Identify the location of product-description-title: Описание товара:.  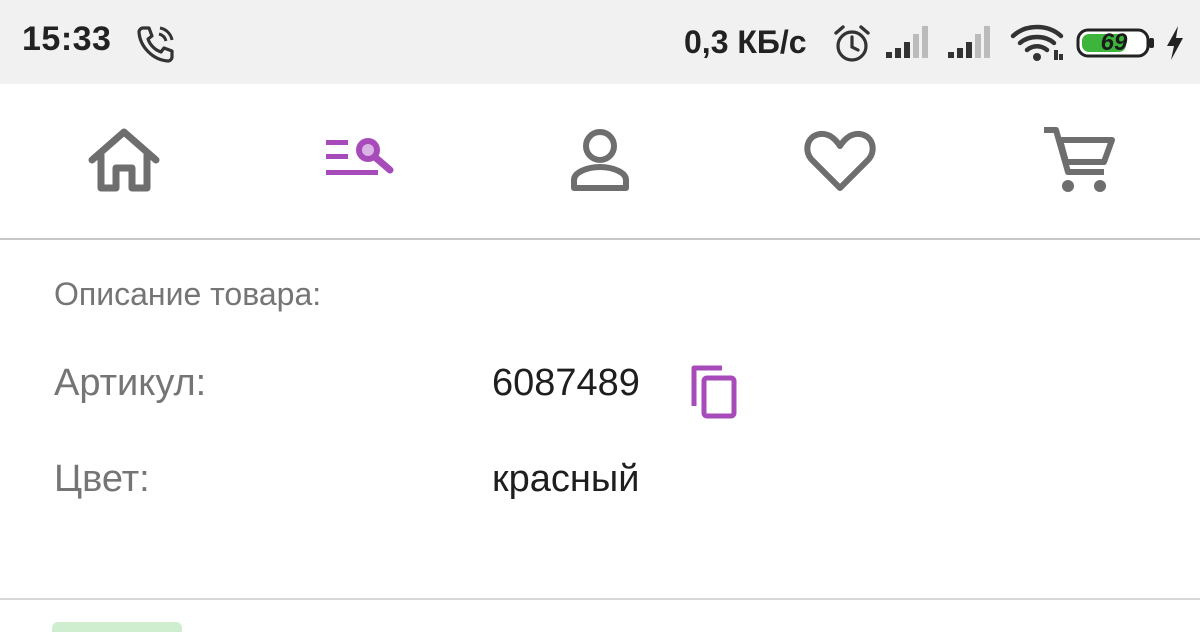
(188, 294).